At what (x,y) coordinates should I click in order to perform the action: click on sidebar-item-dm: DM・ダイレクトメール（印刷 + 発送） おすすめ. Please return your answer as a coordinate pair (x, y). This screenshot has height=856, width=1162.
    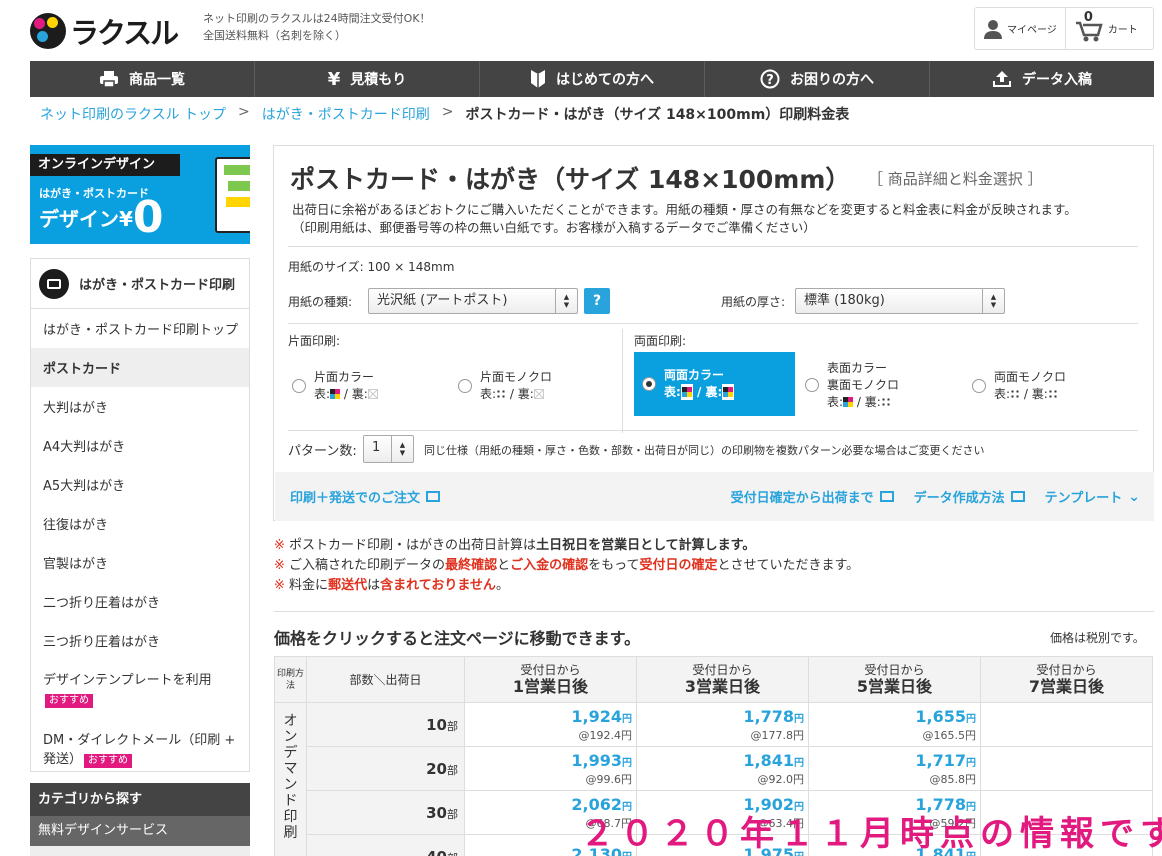
    Looking at the image, I should click on (140, 750).